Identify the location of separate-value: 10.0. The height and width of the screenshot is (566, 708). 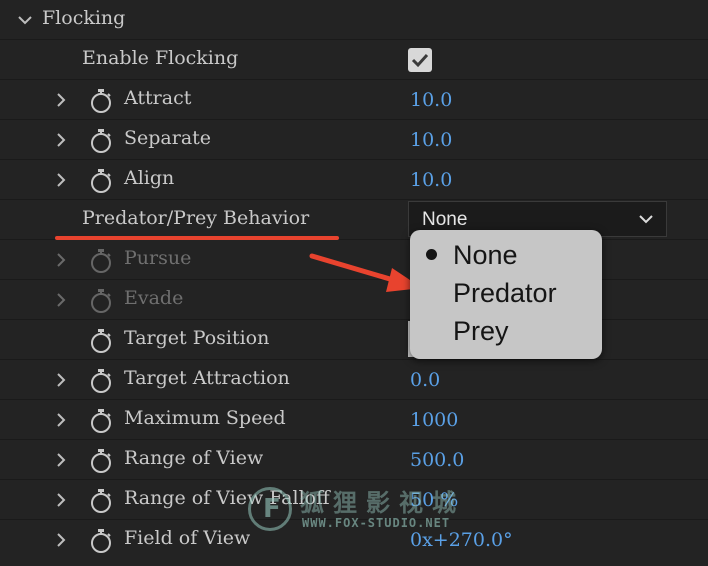
(431, 140).